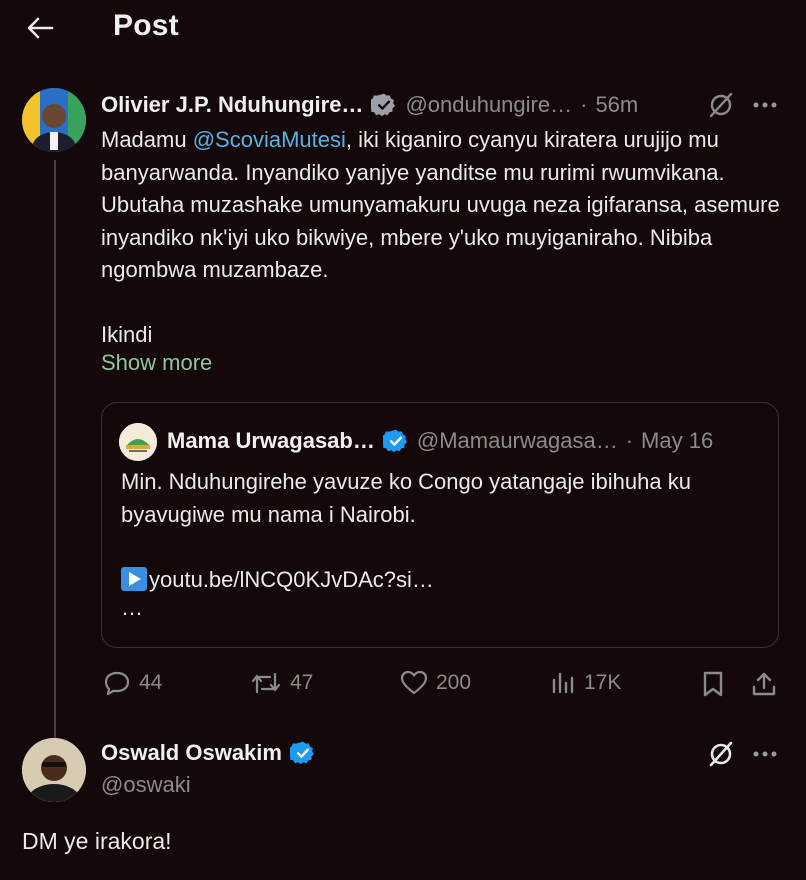 Image resolution: width=806 pixels, height=880 pixels. What do you see at coordinates (146, 785) in the screenshot?
I see `reply-author-handle: @oswaki` at bounding box center [146, 785].